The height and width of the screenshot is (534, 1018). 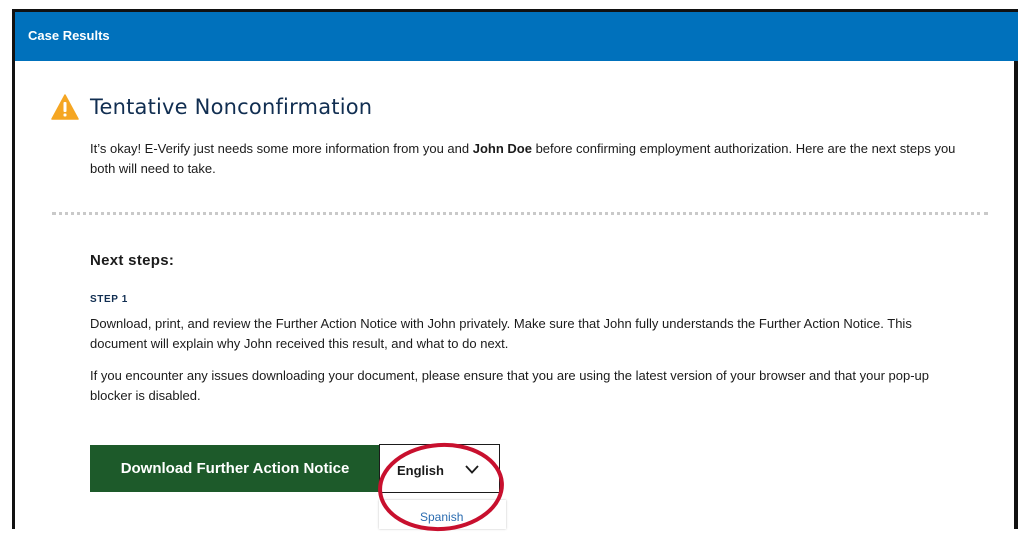 I want to click on warning-icon, so click(x=65, y=107).